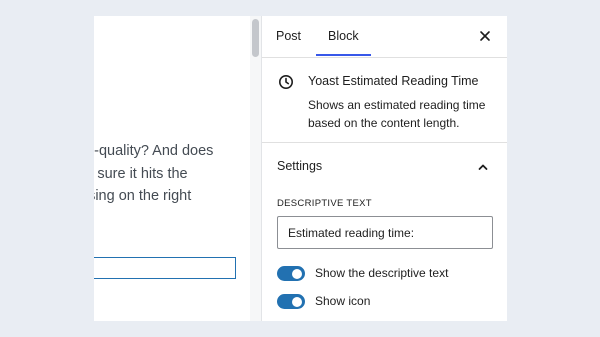  What do you see at coordinates (324, 203) in the screenshot?
I see `descriptive-text-label: DESCRIPTIVE TEXT` at bounding box center [324, 203].